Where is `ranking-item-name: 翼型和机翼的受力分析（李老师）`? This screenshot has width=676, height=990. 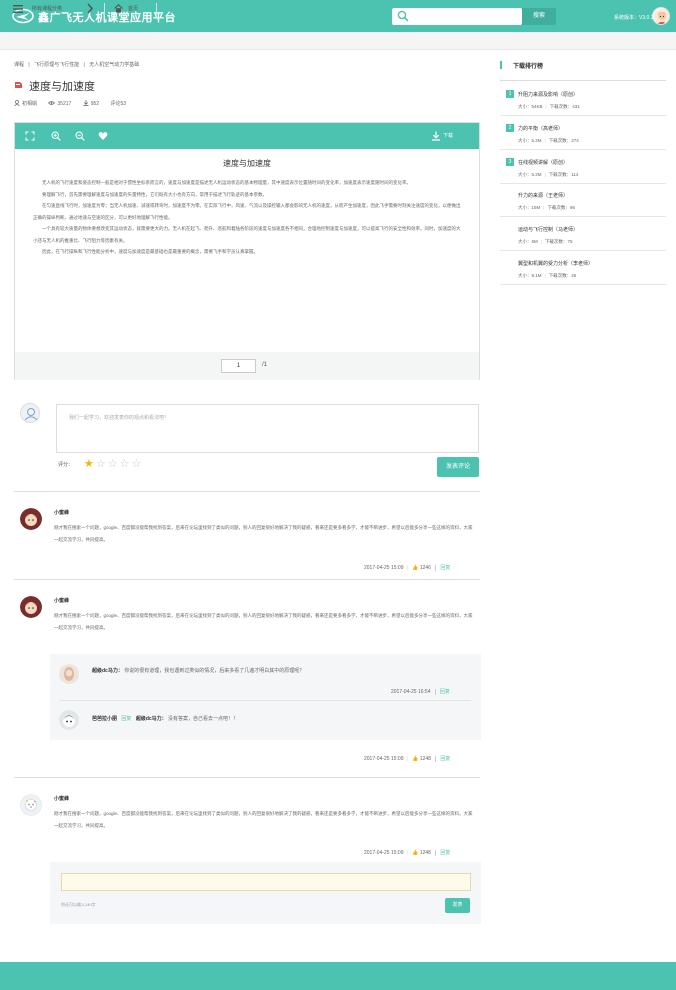 ranking-item-name: 翼型和机翼的受力分析（李老师） is located at coordinates (555, 263).